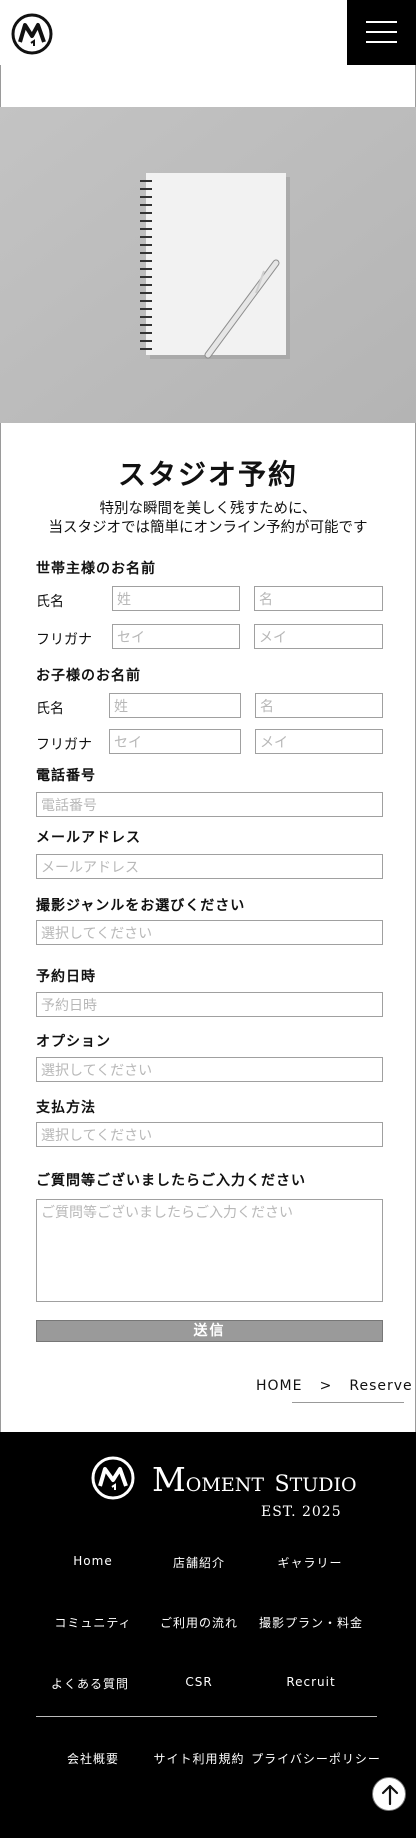 The image size is (416, 1838). Describe the element at coordinates (311, 1682) in the screenshot. I see `footer-link-recruit: Recruit` at that location.